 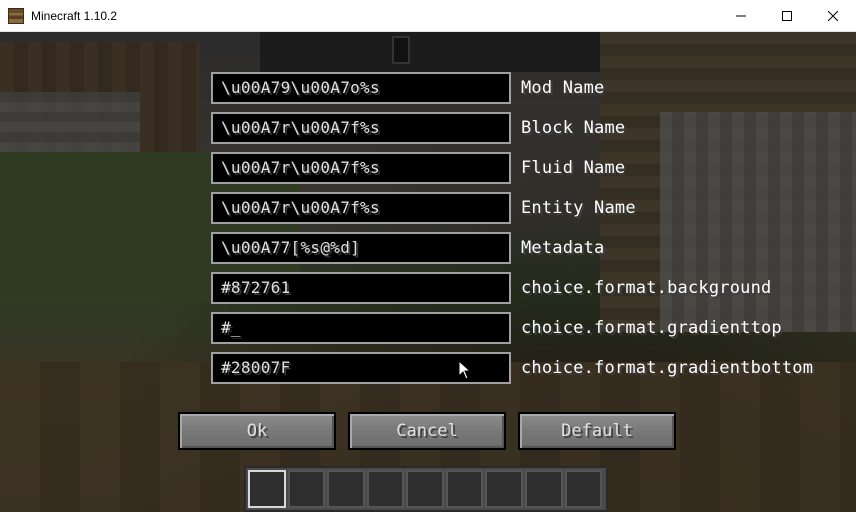 What do you see at coordinates (428, 16) in the screenshot?
I see `window-titlebar: Minecraft 1.10.2` at bounding box center [428, 16].